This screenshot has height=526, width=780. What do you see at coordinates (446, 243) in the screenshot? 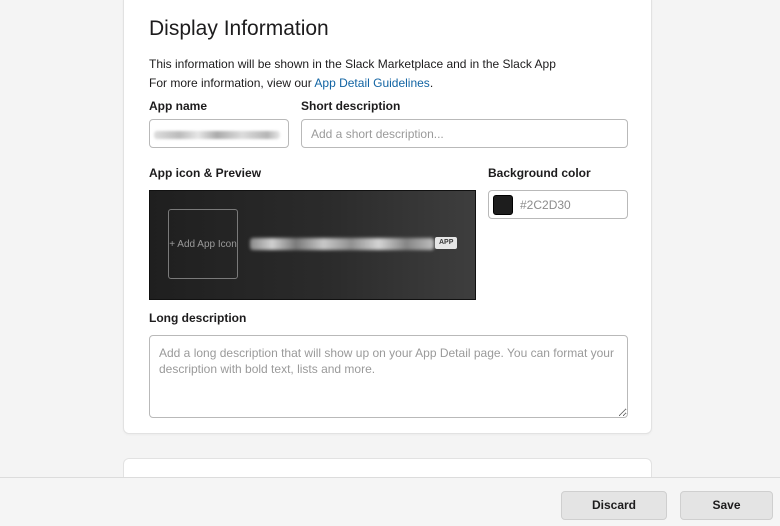
I see `app-badge: APP` at bounding box center [446, 243].